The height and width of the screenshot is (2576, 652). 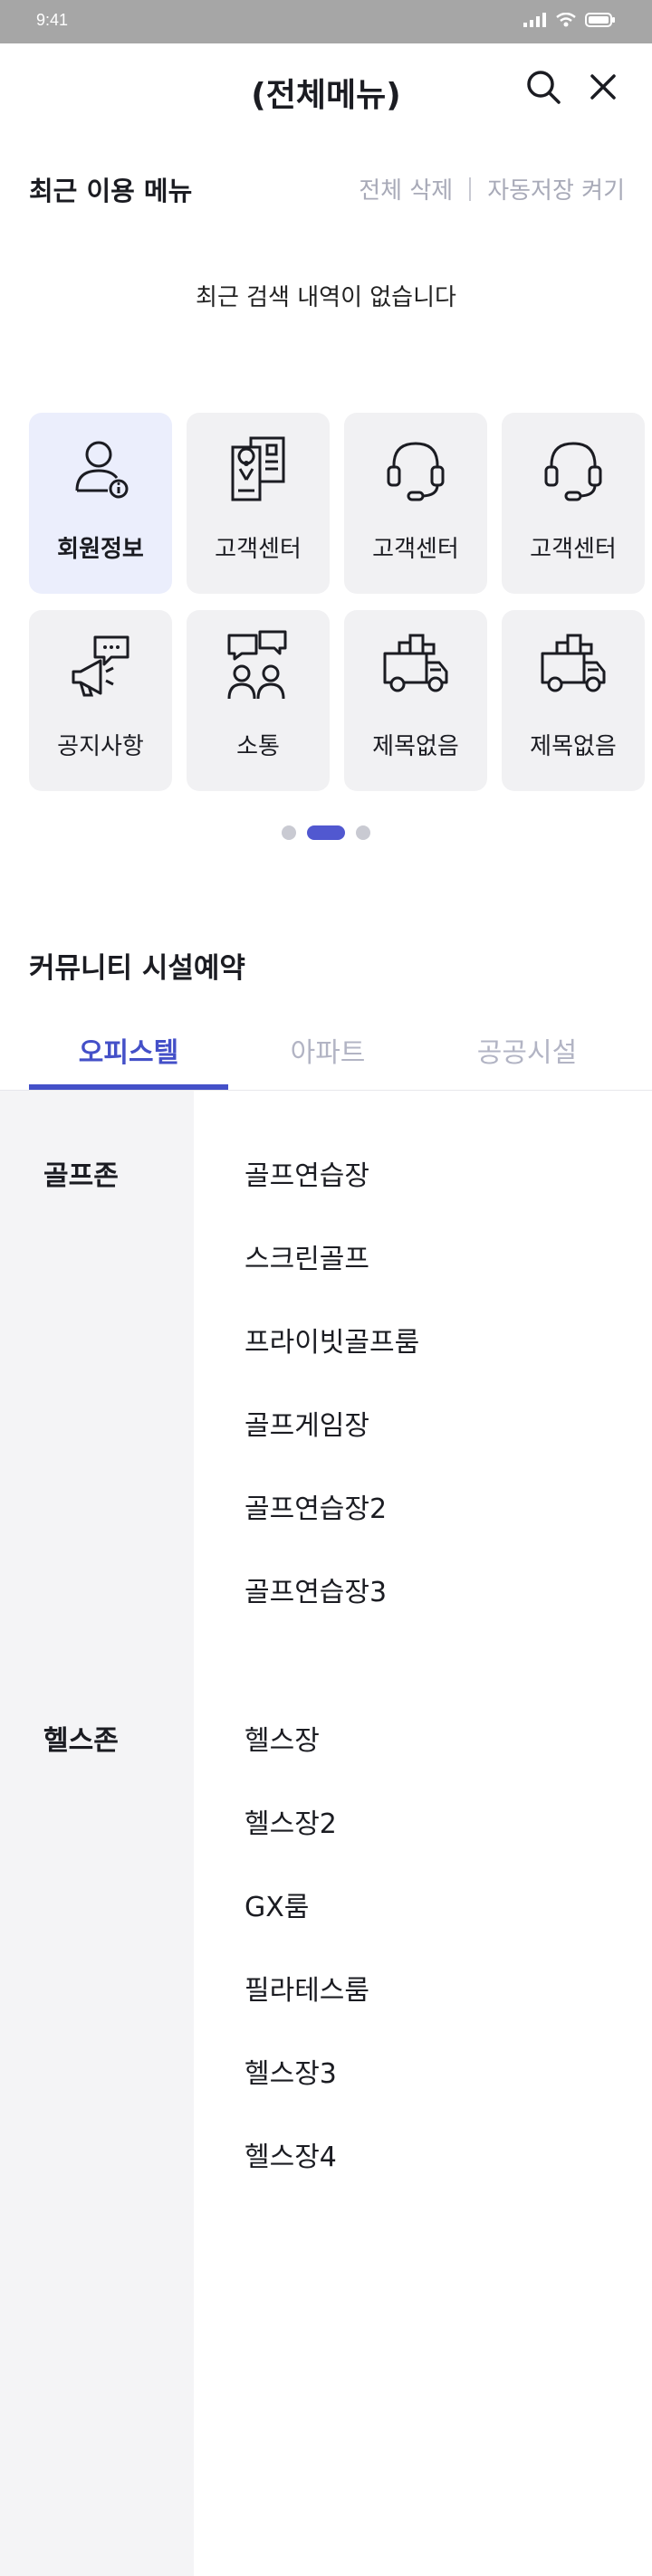 I want to click on status-icons, so click(x=569, y=20).